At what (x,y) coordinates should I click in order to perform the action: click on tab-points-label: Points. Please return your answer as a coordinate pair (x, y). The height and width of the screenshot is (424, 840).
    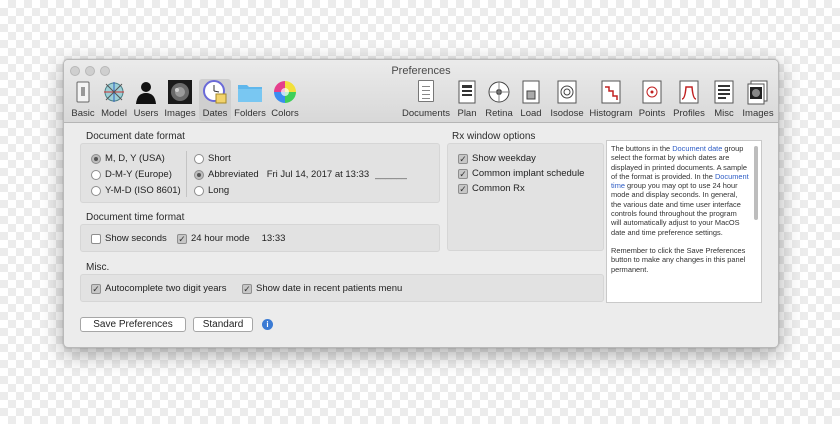
    Looking at the image, I should click on (652, 113).